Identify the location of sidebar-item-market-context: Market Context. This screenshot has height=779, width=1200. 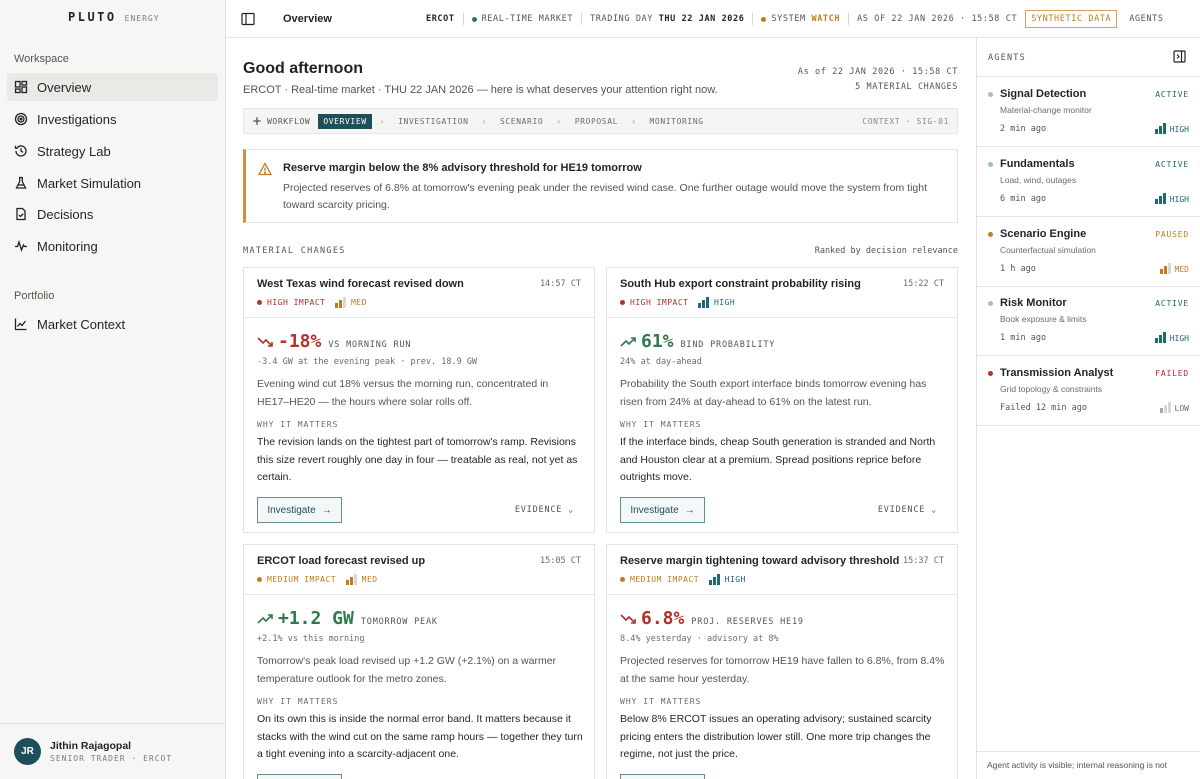
(112, 324).